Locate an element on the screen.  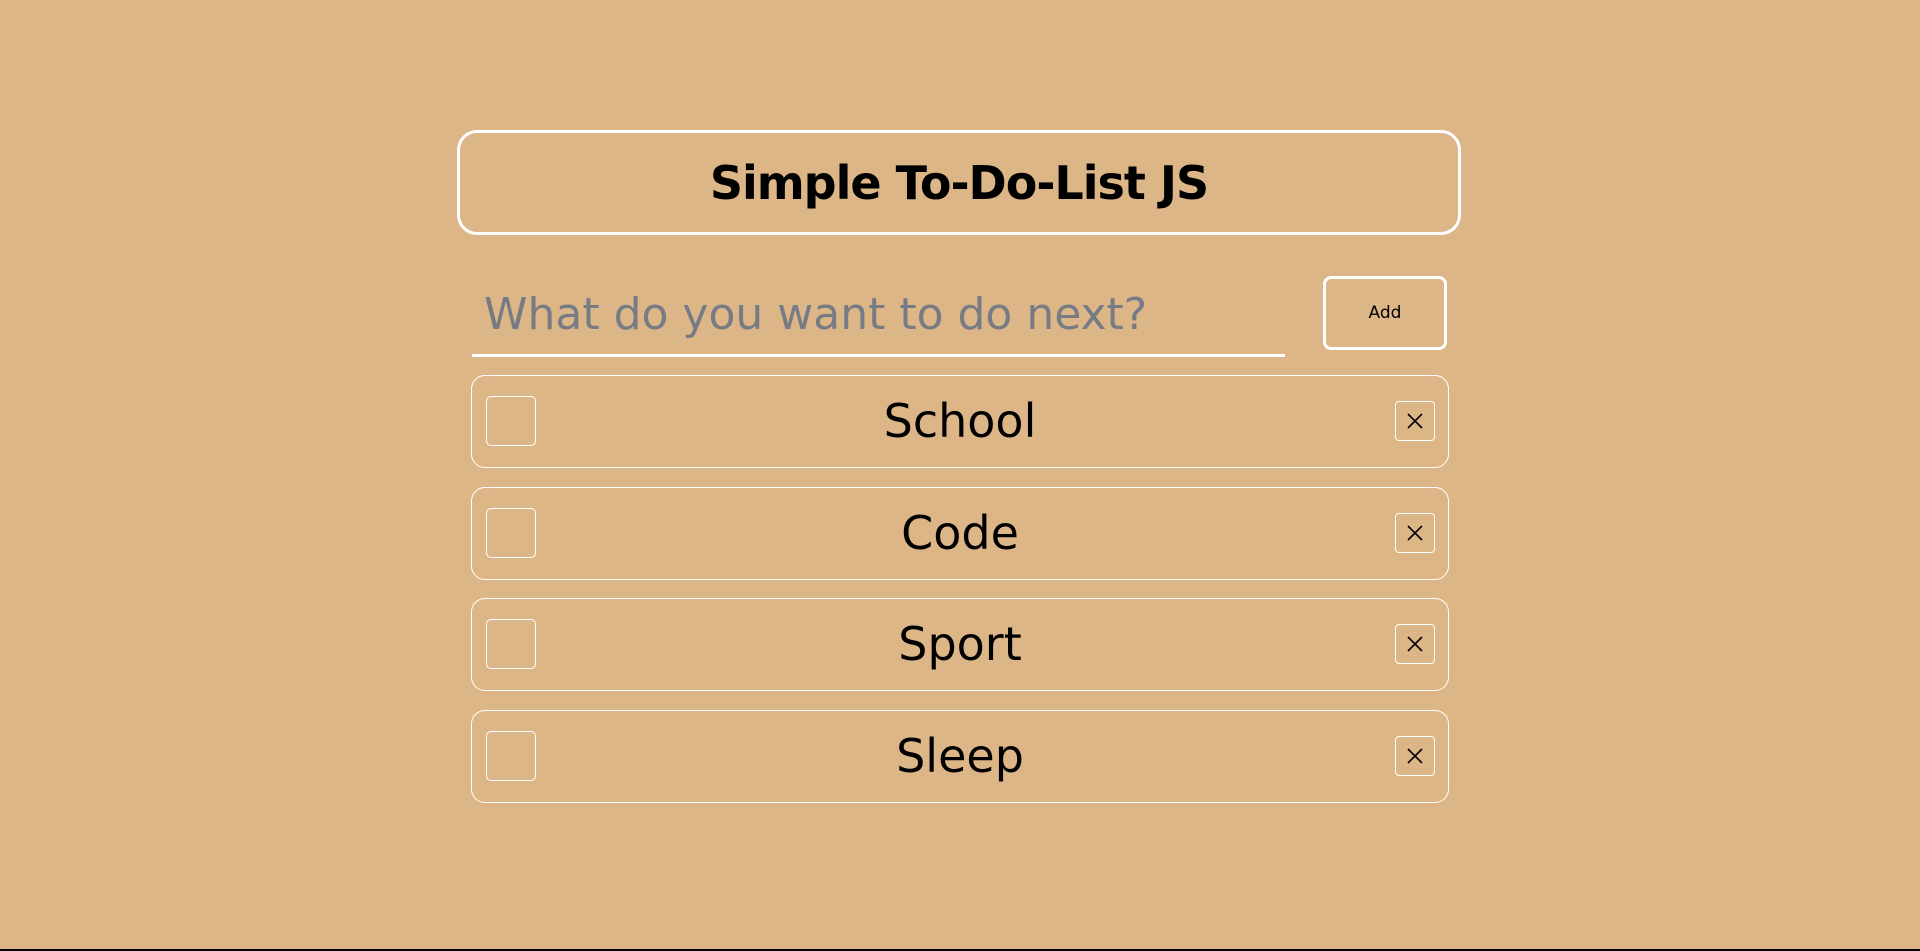
task-input is located at coordinates (878, 316).